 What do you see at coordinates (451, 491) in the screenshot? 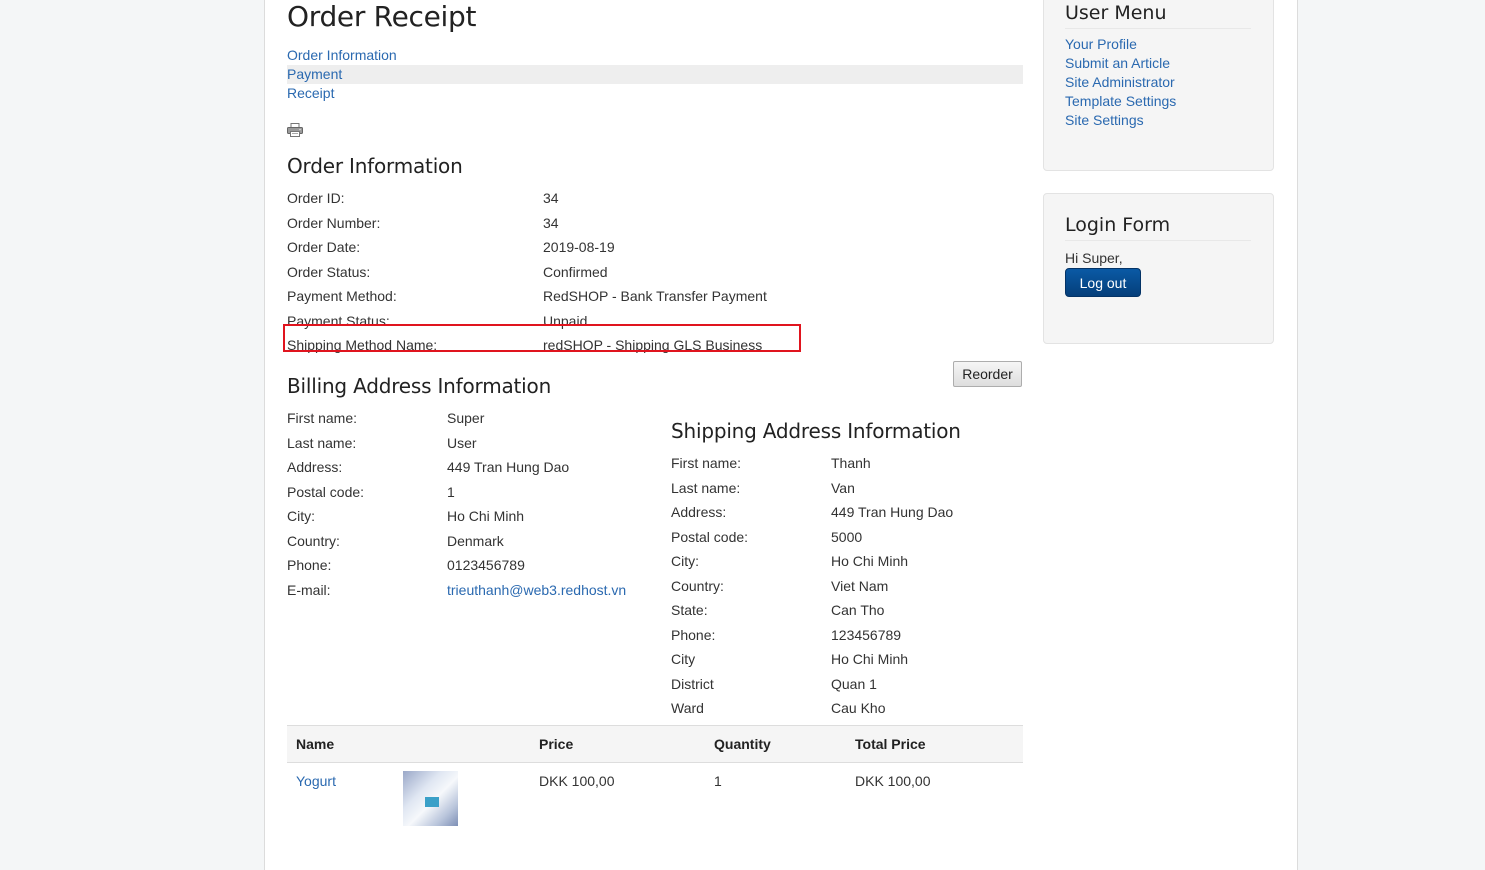
I see `field-value: 1` at bounding box center [451, 491].